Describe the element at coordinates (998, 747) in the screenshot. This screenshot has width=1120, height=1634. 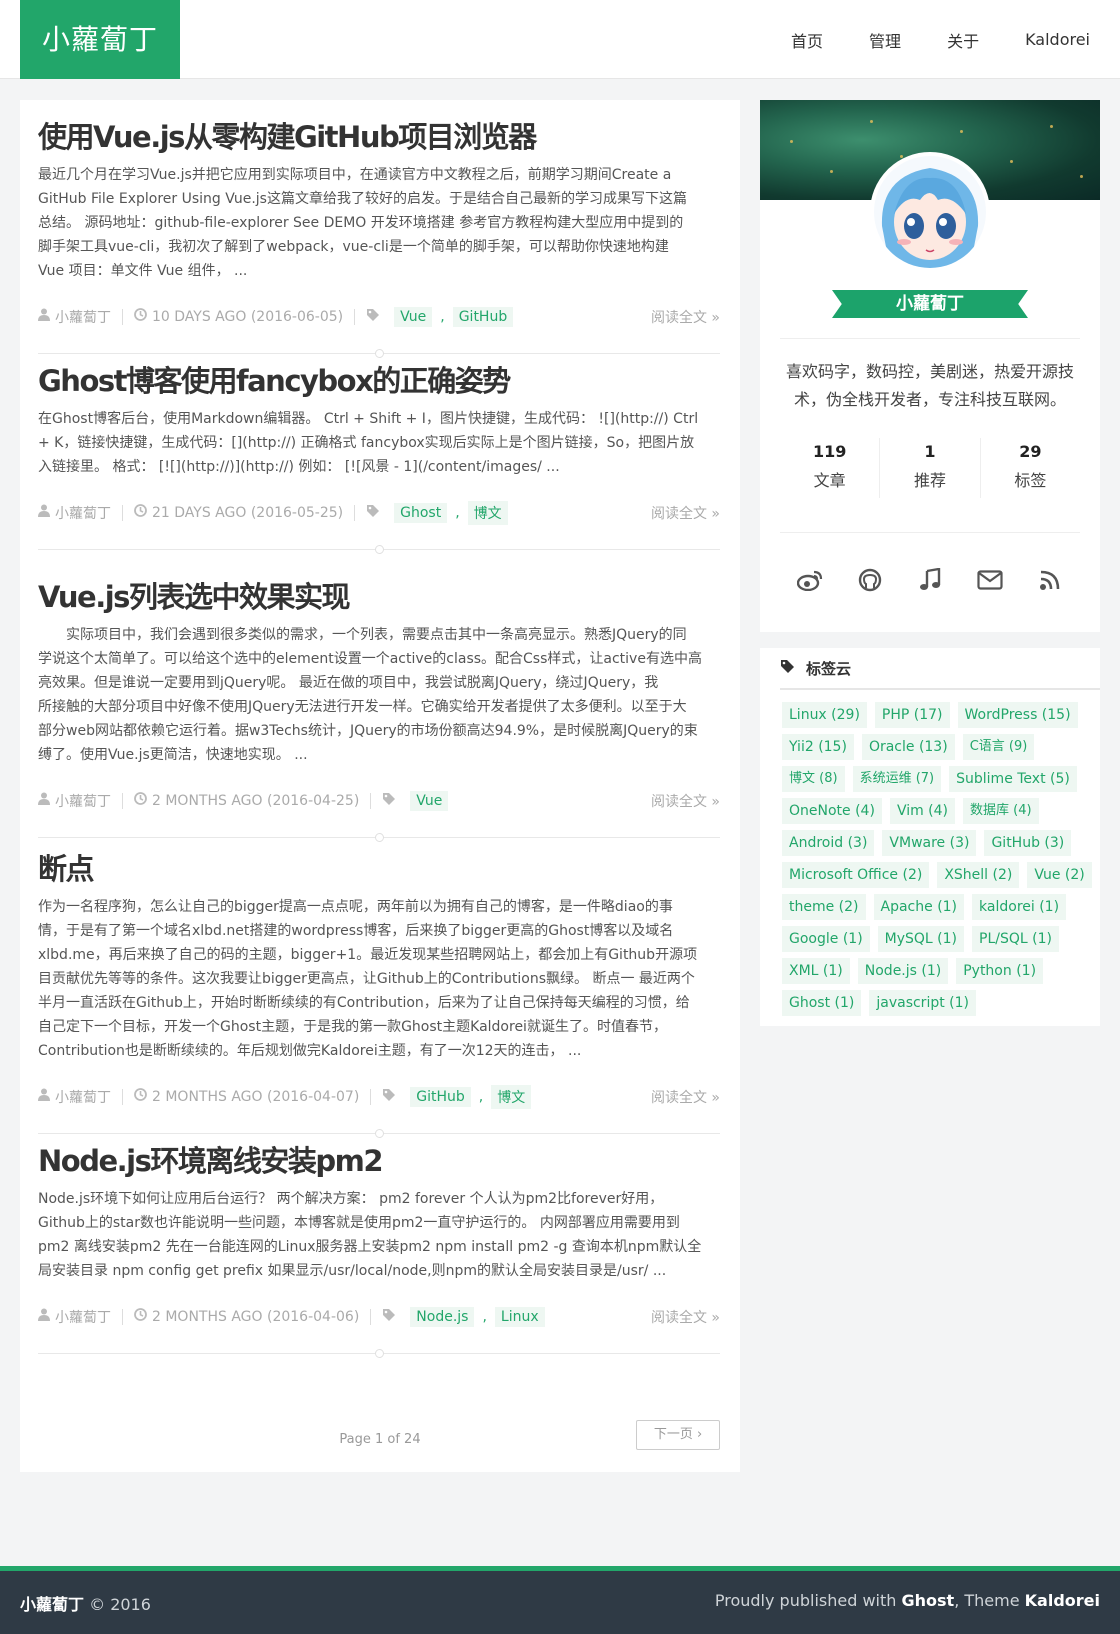
I see `tag-cloud-item: C语言 (9)` at that location.